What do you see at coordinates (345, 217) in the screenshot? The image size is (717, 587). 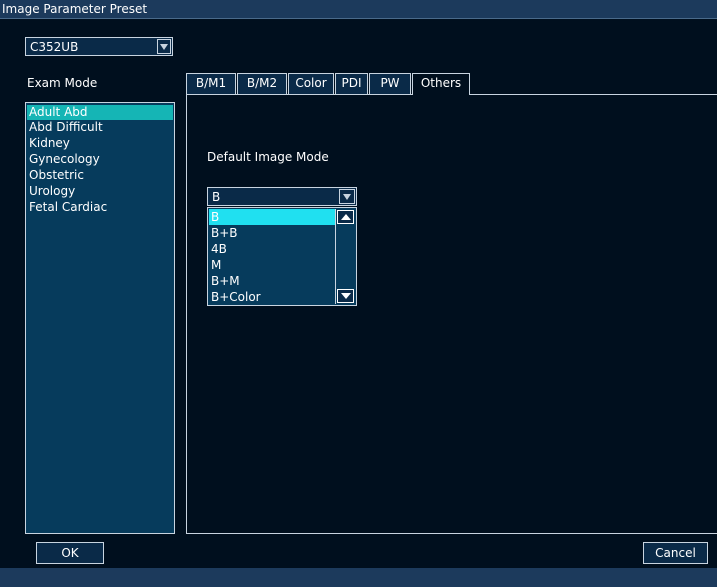 I see `scroll-up-arrow-icon` at bounding box center [345, 217].